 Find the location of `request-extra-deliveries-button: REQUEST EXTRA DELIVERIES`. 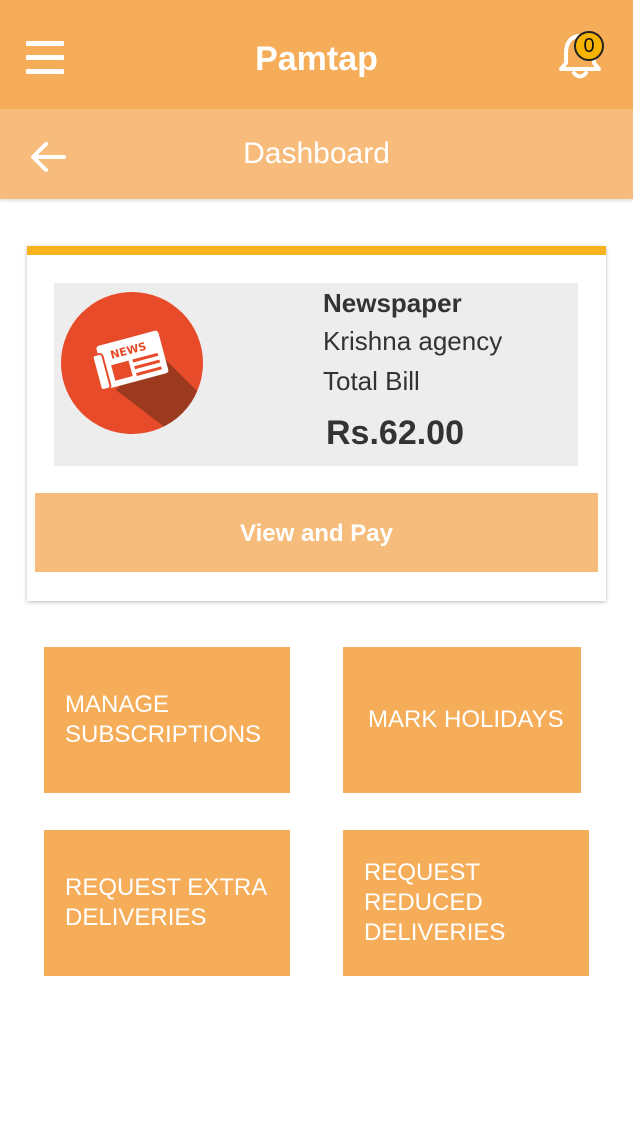

request-extra-deliveries-button: REQUEST EXTRA DELIVERIES is located at coordinates (167, 903).